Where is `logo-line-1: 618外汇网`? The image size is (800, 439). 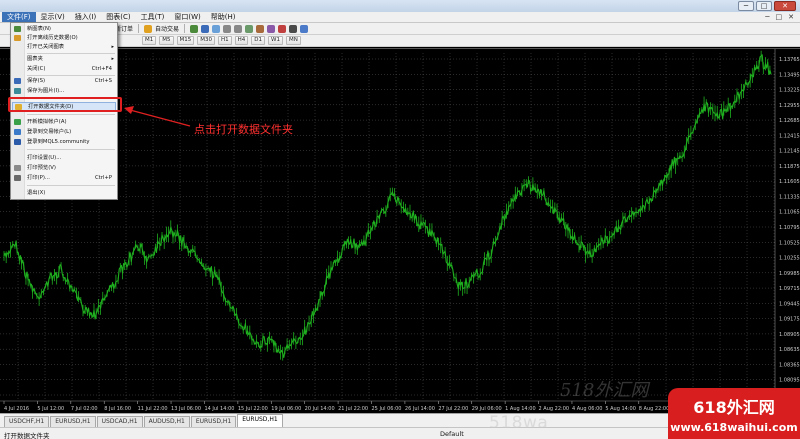
logo-line-1: 618外汇网 is located at coordinates (734, 407).